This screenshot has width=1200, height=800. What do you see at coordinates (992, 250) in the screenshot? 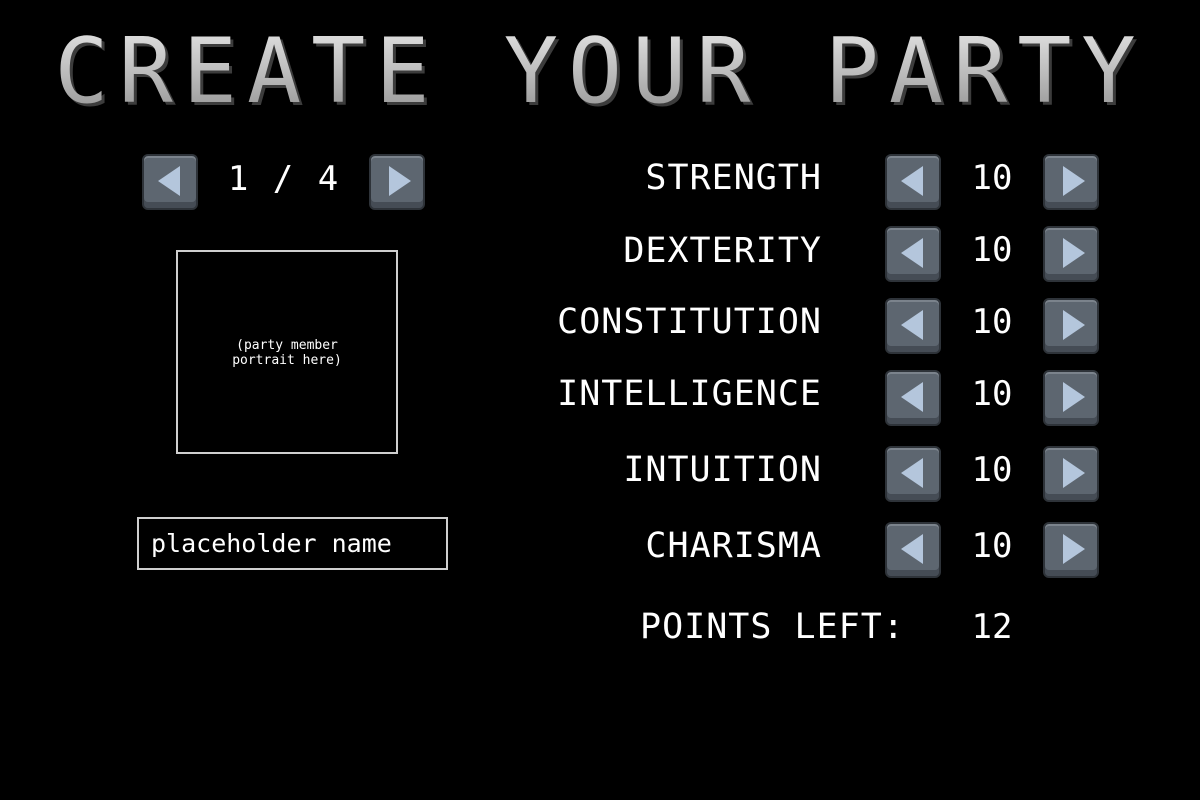
I see `stat-value-dexterity: 10` at bounding box center [992, 250].